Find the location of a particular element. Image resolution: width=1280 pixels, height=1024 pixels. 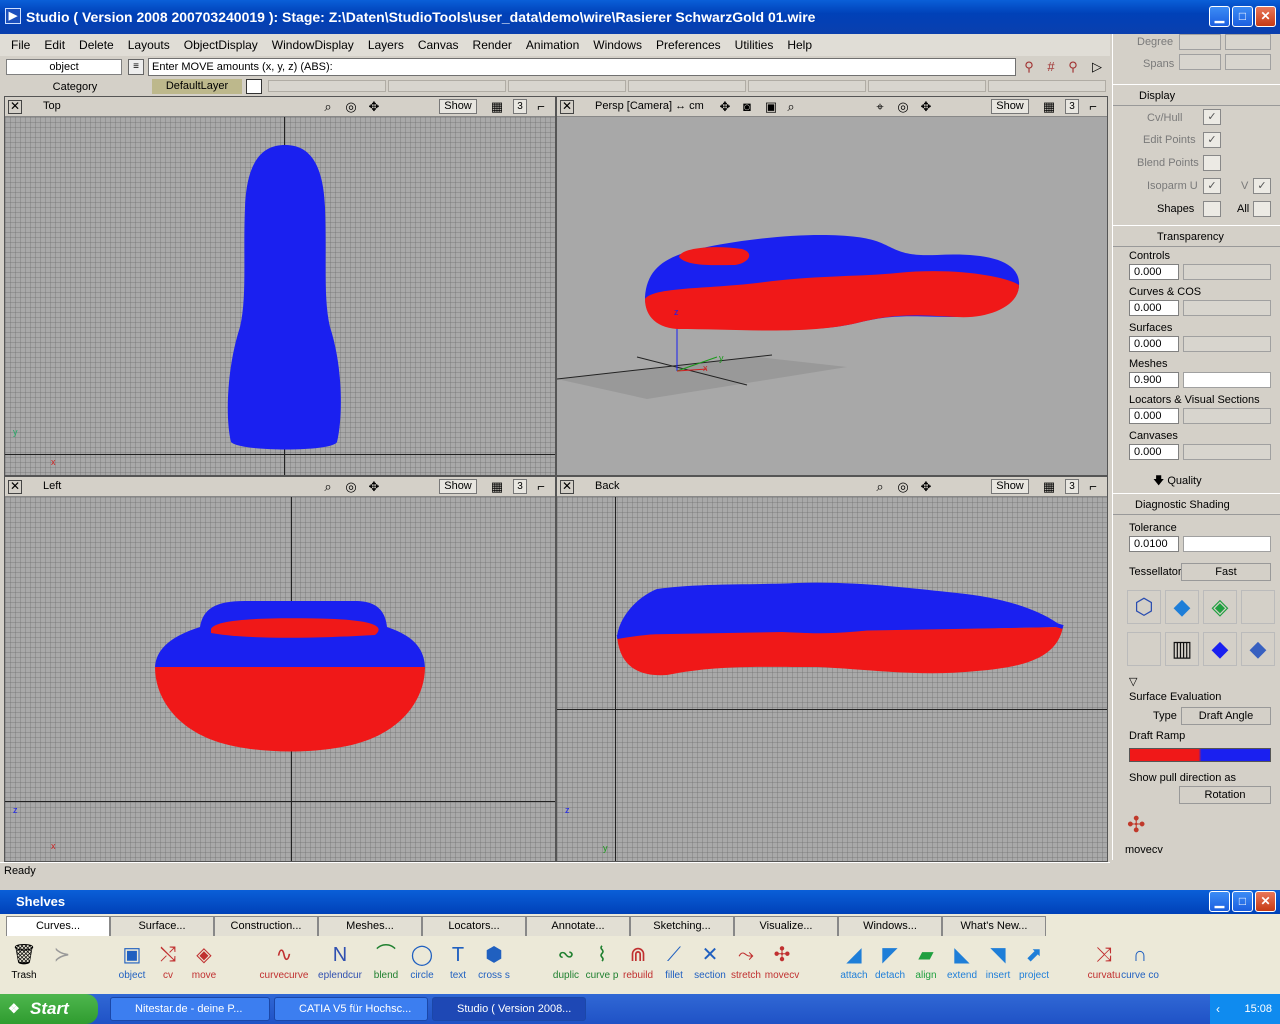

shelf-tool-curve-continuity: ∩ curve co is located at coordinates (1140, 965).